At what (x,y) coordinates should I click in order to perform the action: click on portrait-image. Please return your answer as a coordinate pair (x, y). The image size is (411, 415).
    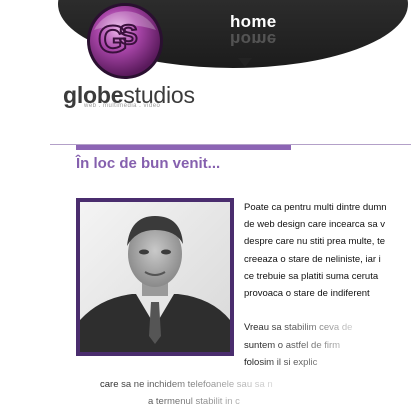
    Looking at the image, I should click on (155, 277).